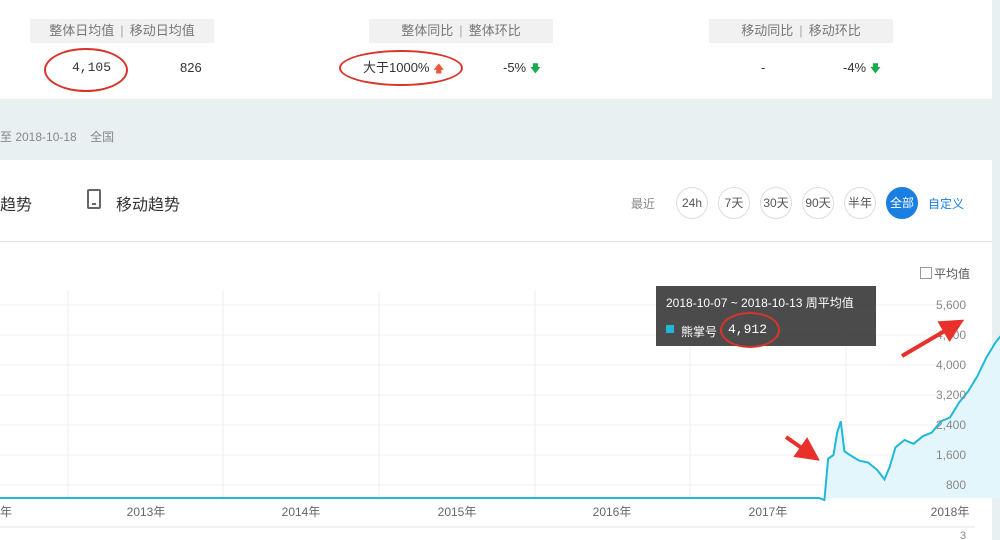 Image resolution: width=1000 pixels, height=540 pixels. I want to click on y-tick-label: 800, so click(956, 485).